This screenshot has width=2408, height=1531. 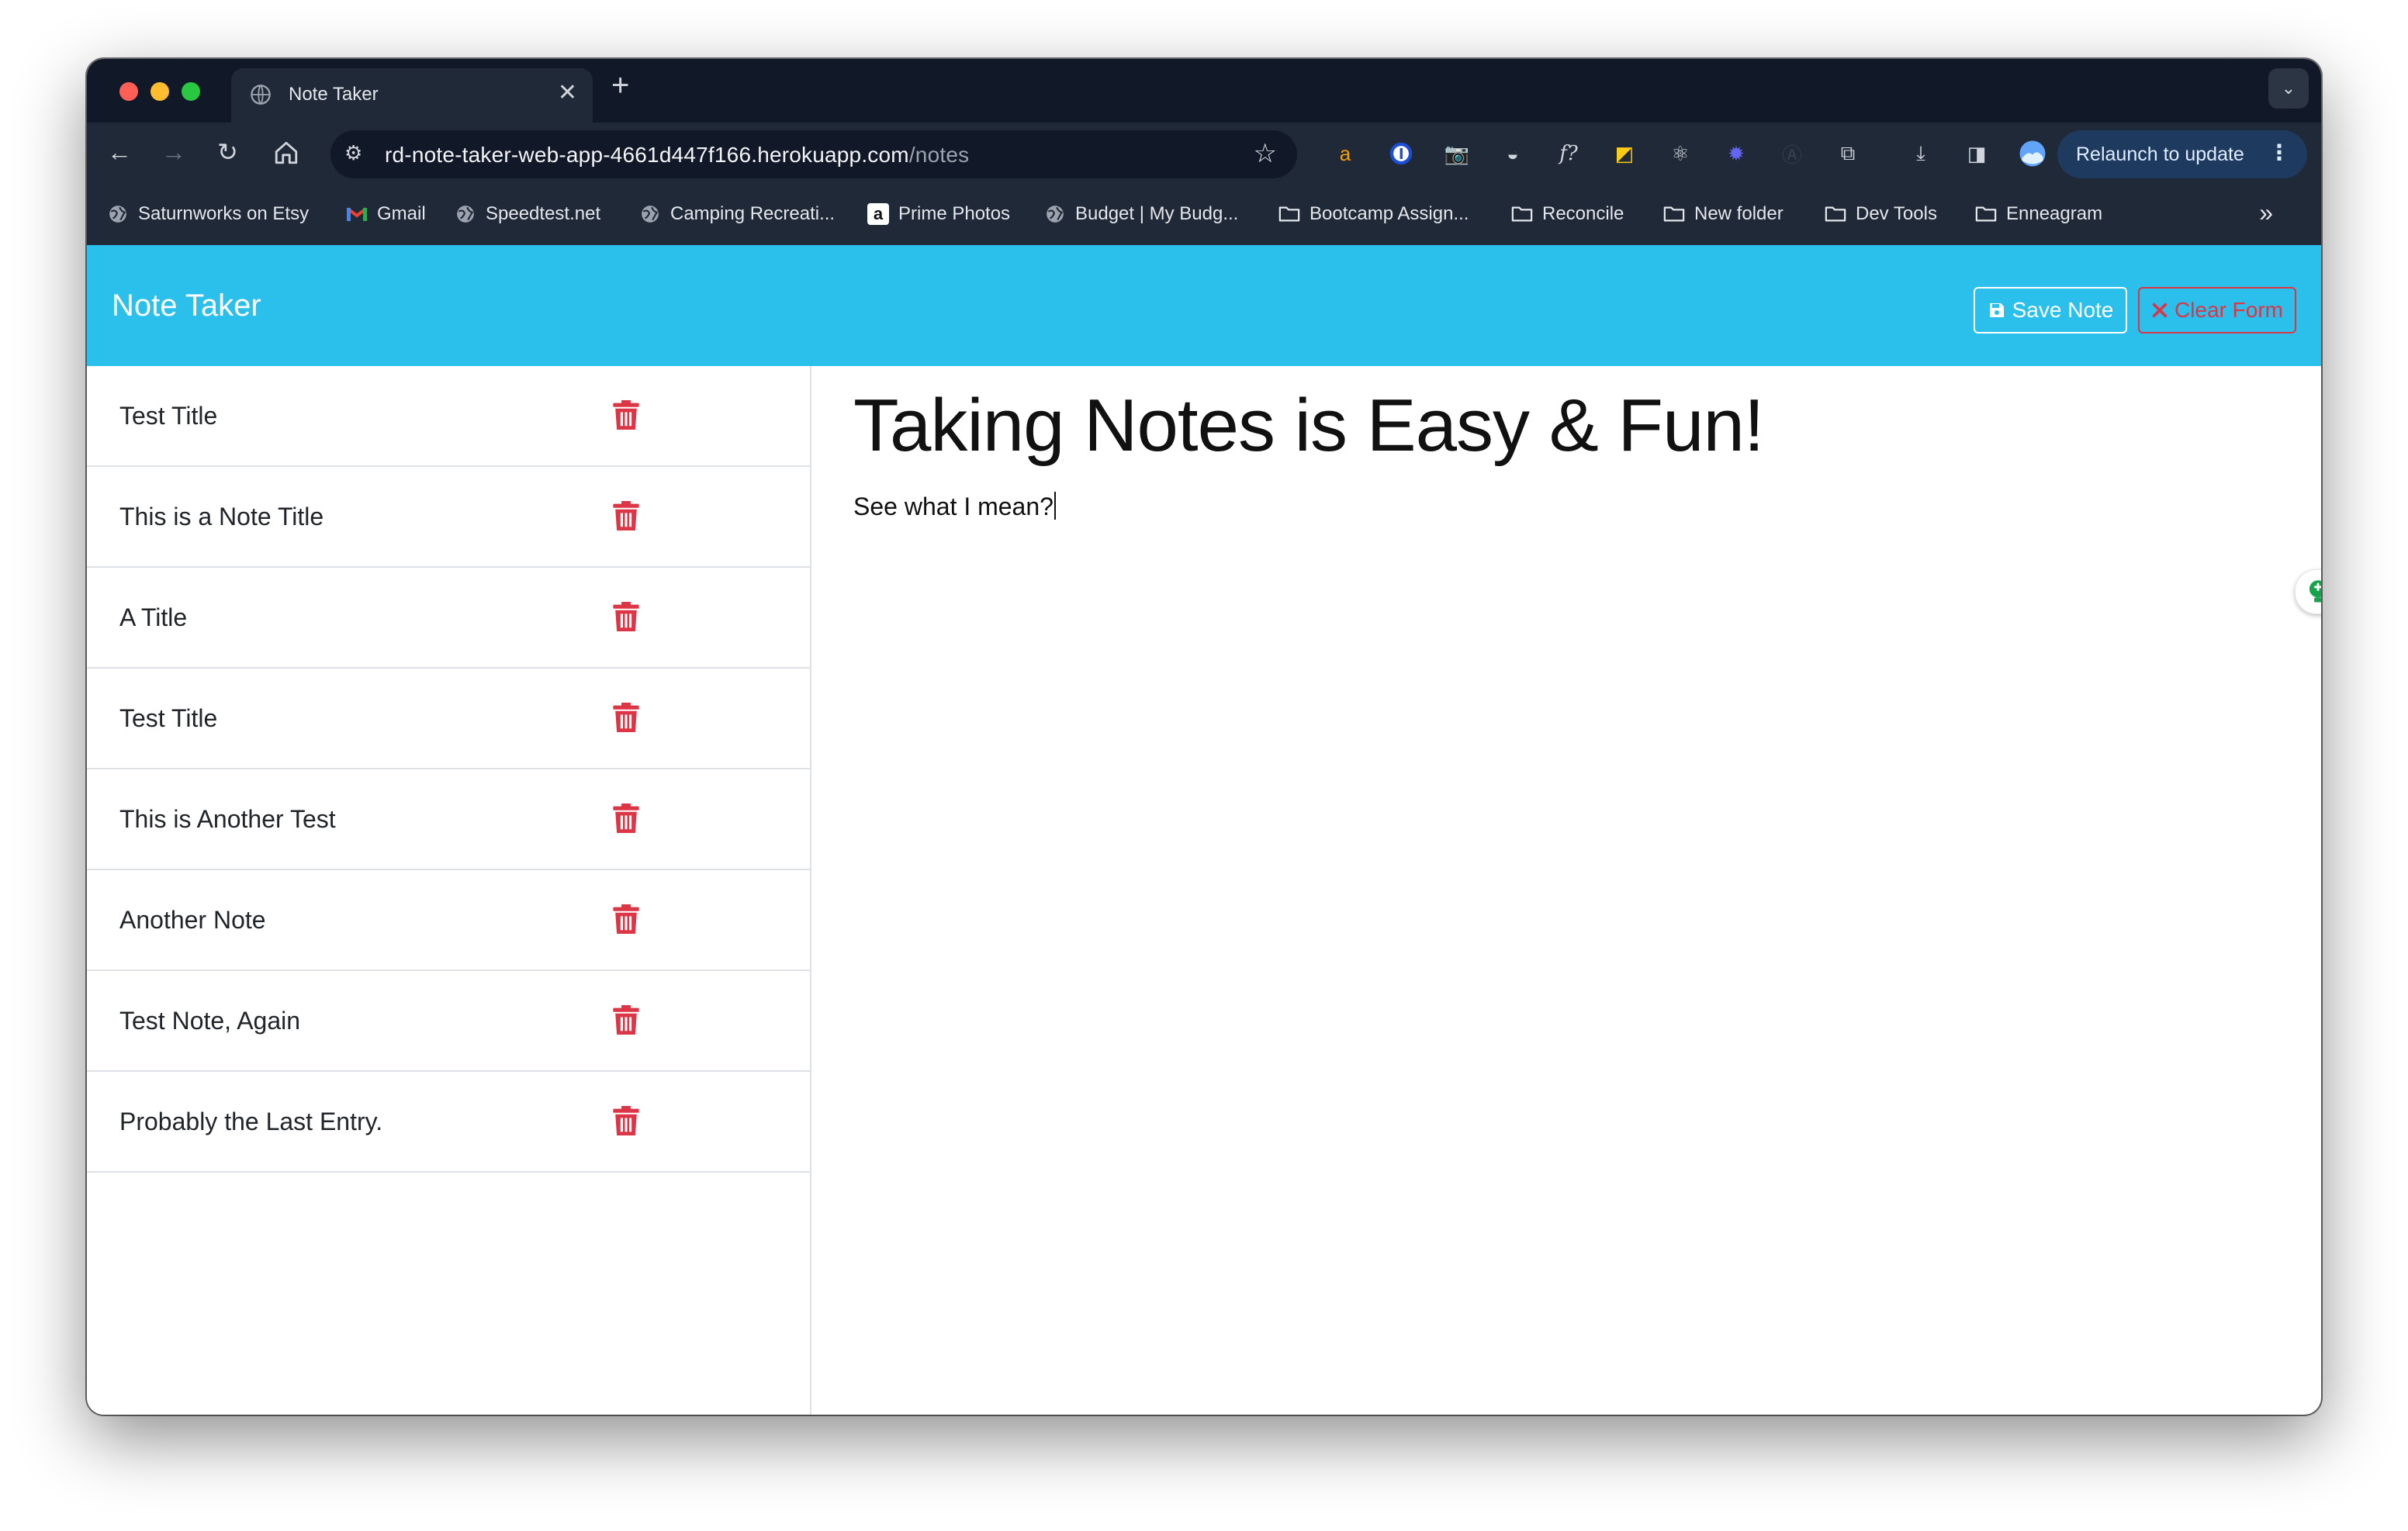 What do you see at coordinates (412, 95) in the screenshot?
I see `tab-note-taker: Note Taker ✕` at bounding box center [412, 95].